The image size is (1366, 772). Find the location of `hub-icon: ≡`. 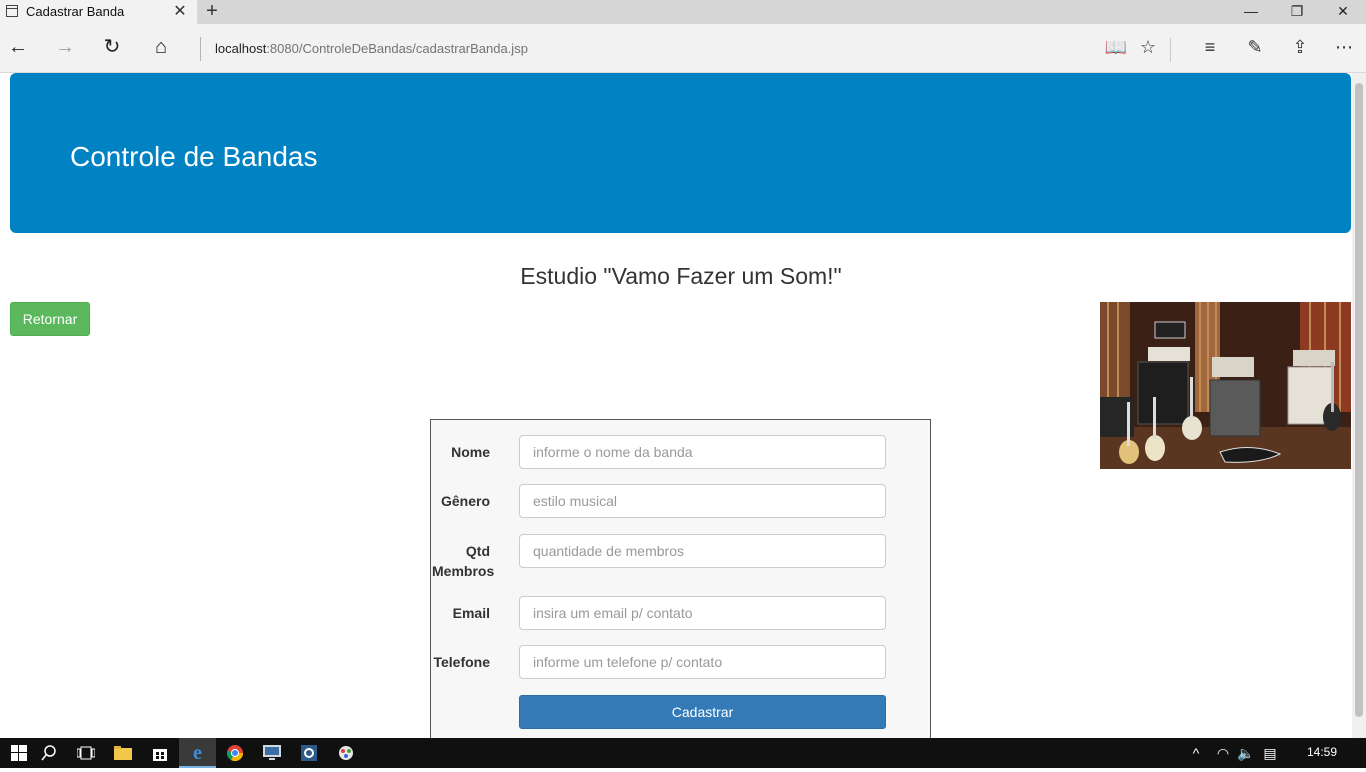

hub-icon: ≡ is located at coordinates (1210, 47).